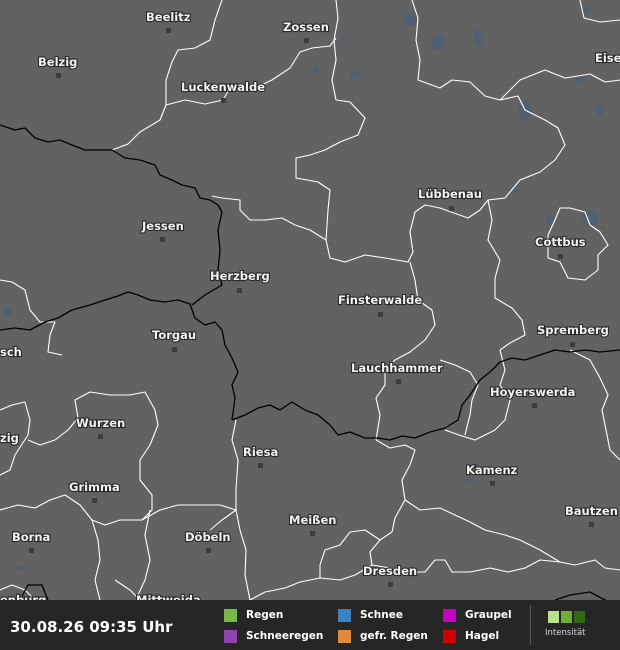  Describe the element at coordinates (208, 537) in the screenshot. I see `city-label-doebeln: Döbeln` at that location.